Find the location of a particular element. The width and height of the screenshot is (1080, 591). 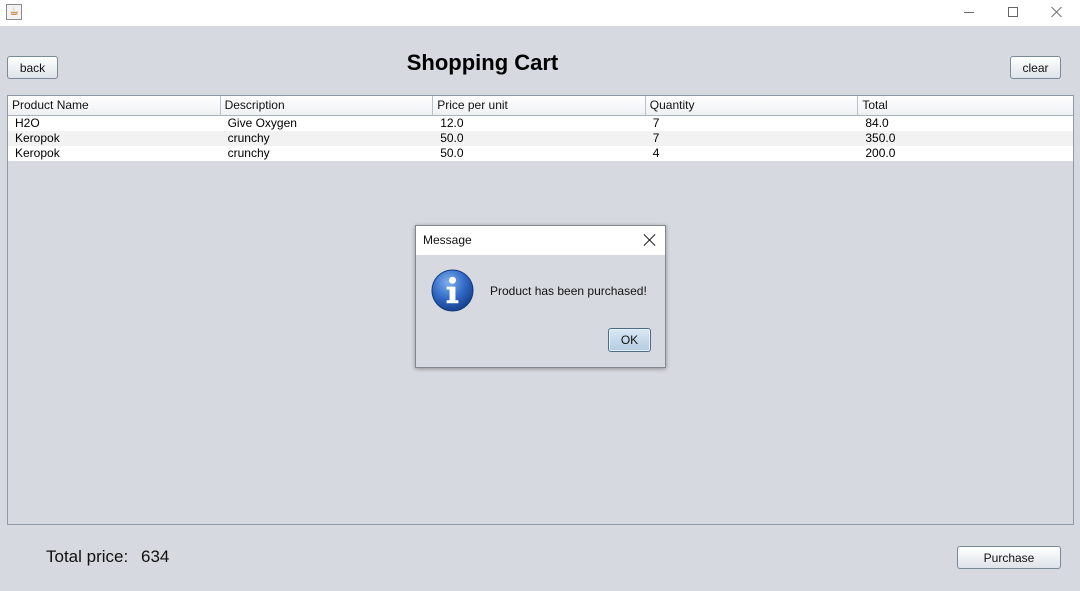

column-header-description: Description is located at coordinates (327, 105).